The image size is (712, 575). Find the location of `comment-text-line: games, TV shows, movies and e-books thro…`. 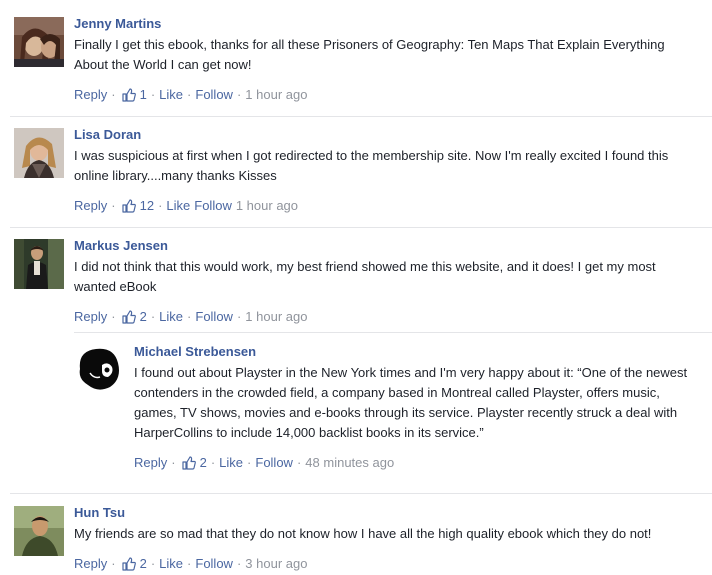

comment-text-line: games, TV shows, movies and e-books thro… is located at coordinates (406, 412).